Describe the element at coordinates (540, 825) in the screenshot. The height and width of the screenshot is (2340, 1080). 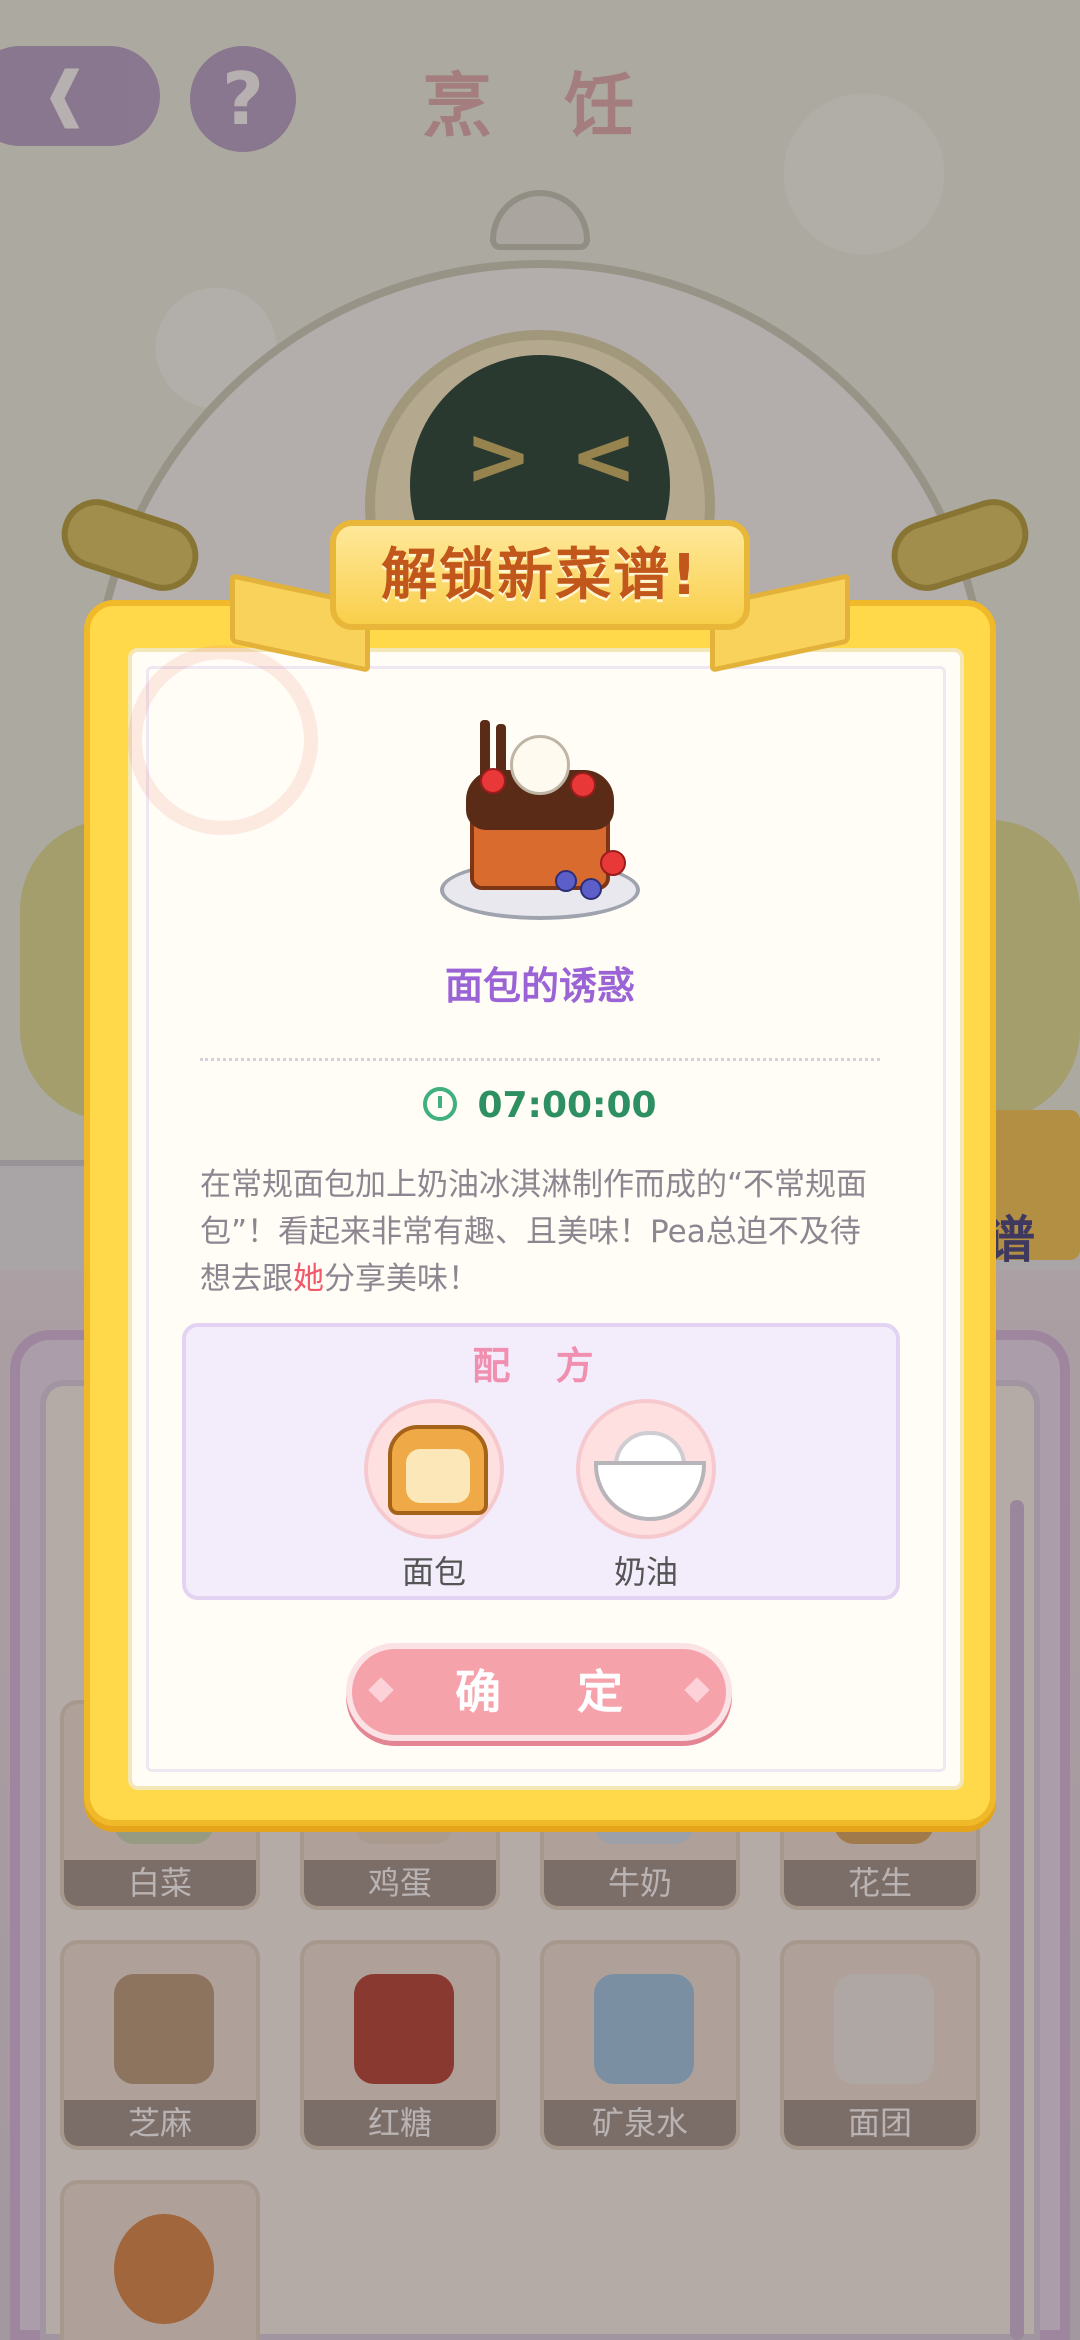
I see `dish-cake-icon` at that location.